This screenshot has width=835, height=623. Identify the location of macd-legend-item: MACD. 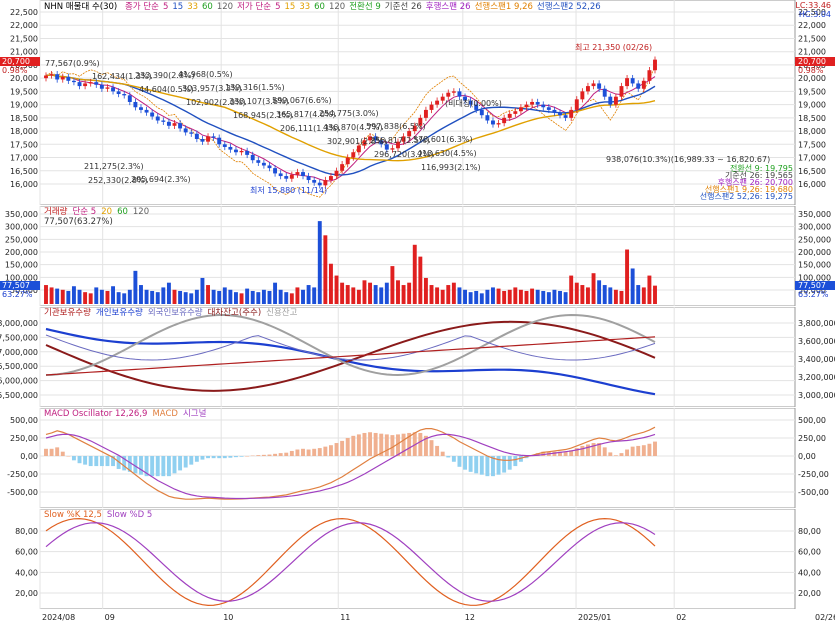
(164, 414).